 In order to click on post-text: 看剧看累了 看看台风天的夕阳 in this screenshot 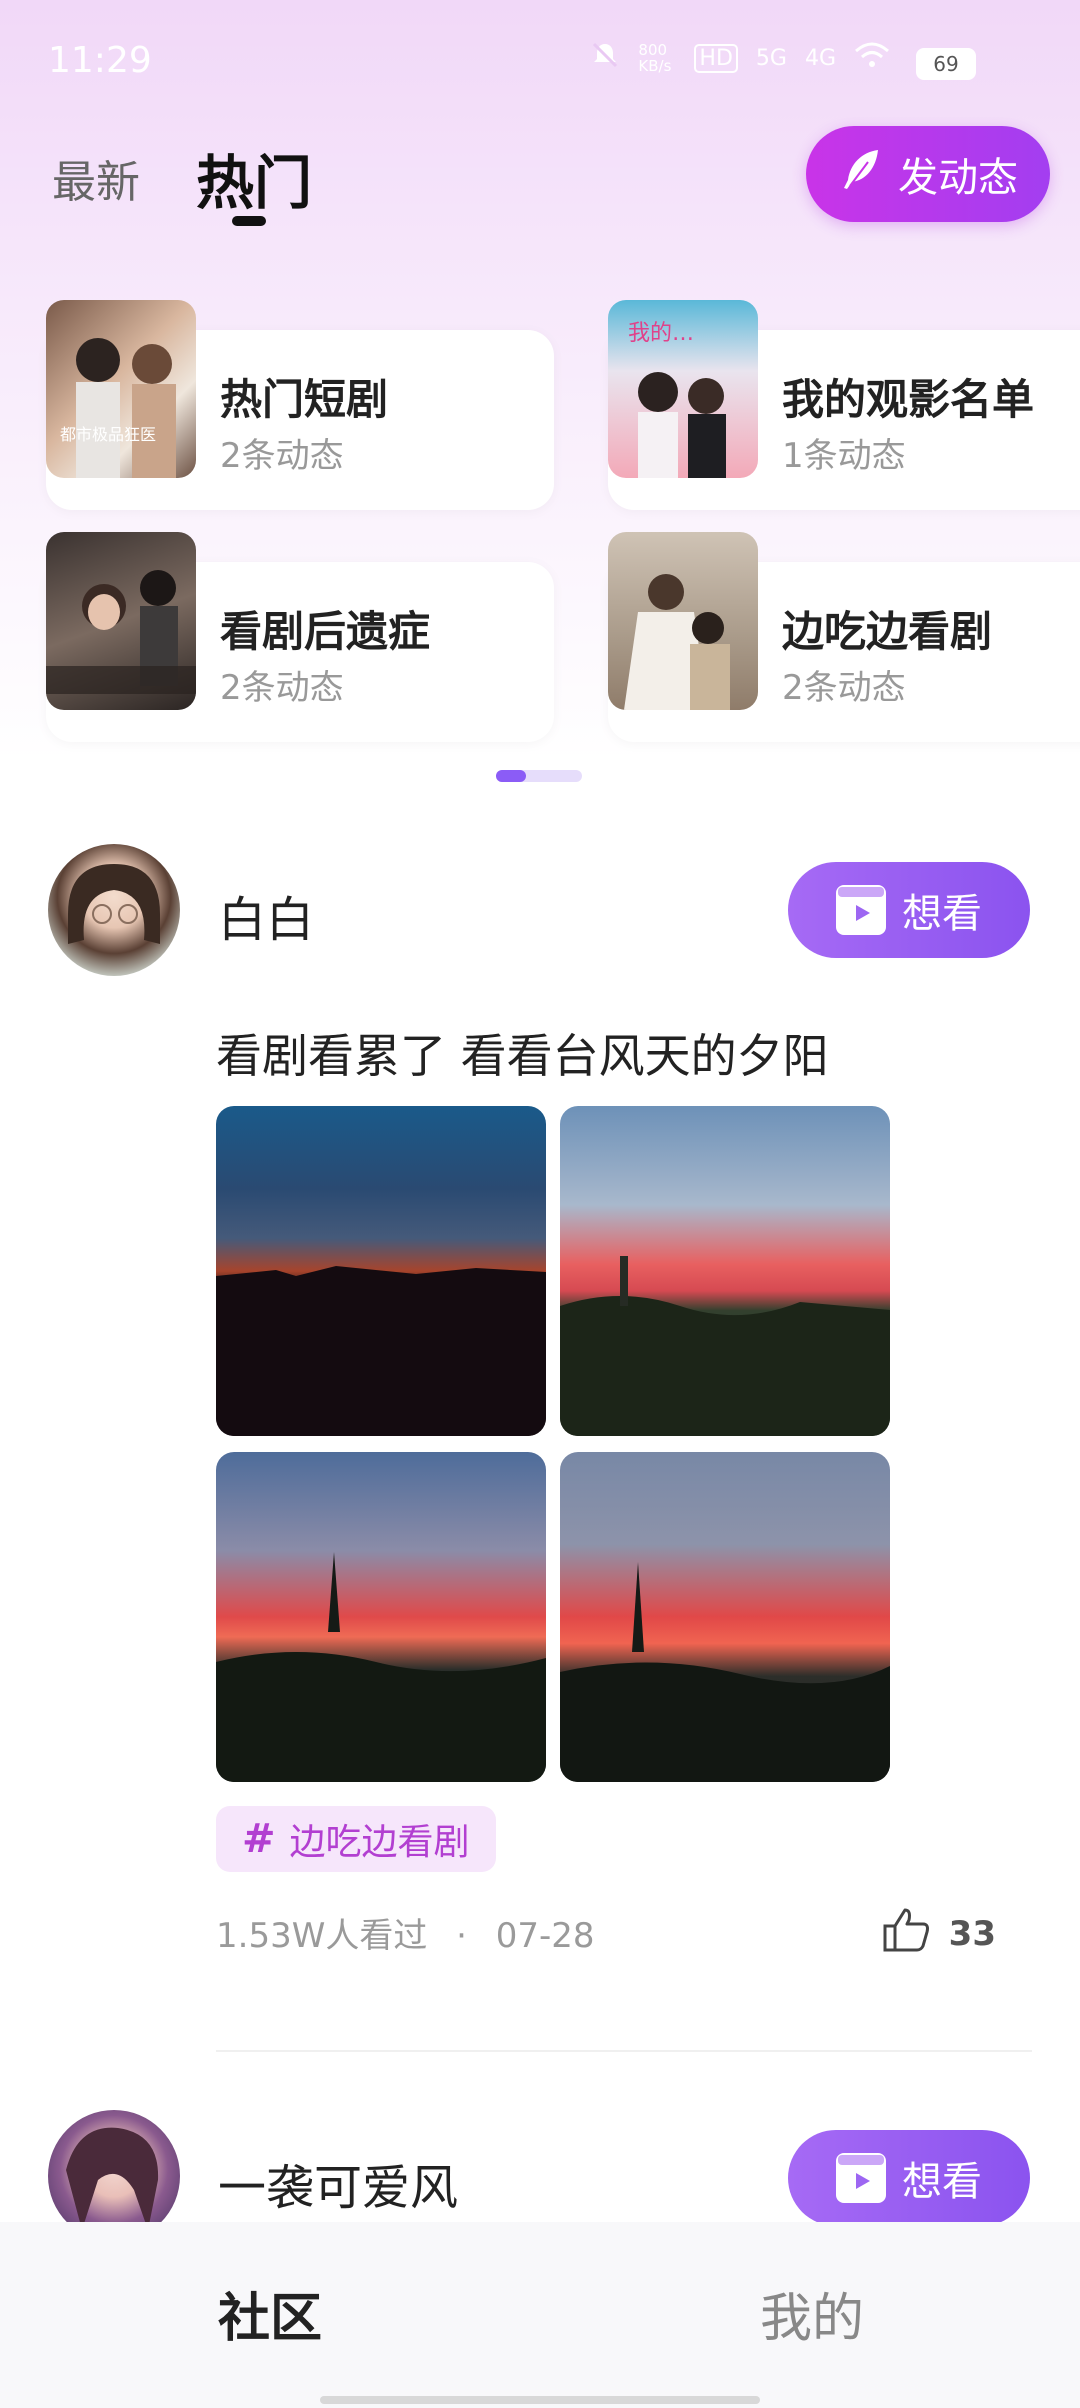, I will do `click(522, 1056)`.